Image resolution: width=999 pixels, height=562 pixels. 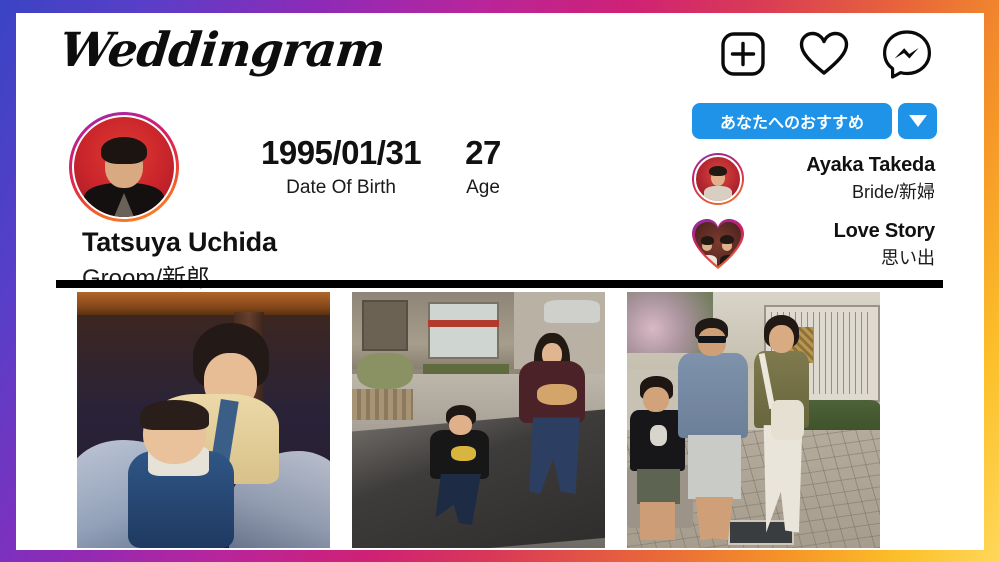 I want to click on avatar-body, so click(x=718, y=193).